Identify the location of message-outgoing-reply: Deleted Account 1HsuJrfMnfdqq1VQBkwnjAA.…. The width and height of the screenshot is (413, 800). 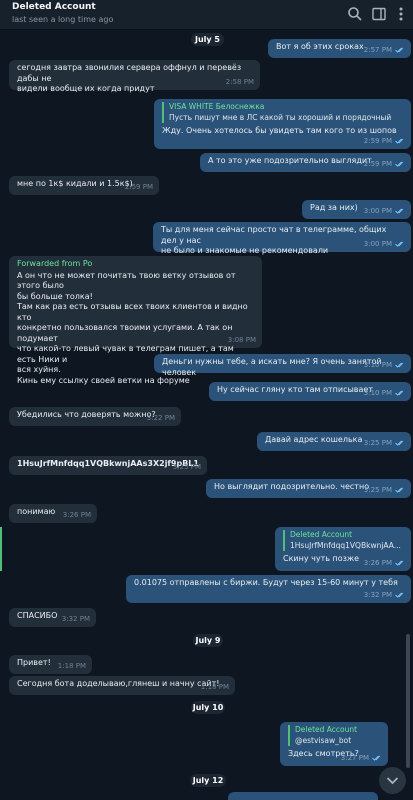
(343, 549).